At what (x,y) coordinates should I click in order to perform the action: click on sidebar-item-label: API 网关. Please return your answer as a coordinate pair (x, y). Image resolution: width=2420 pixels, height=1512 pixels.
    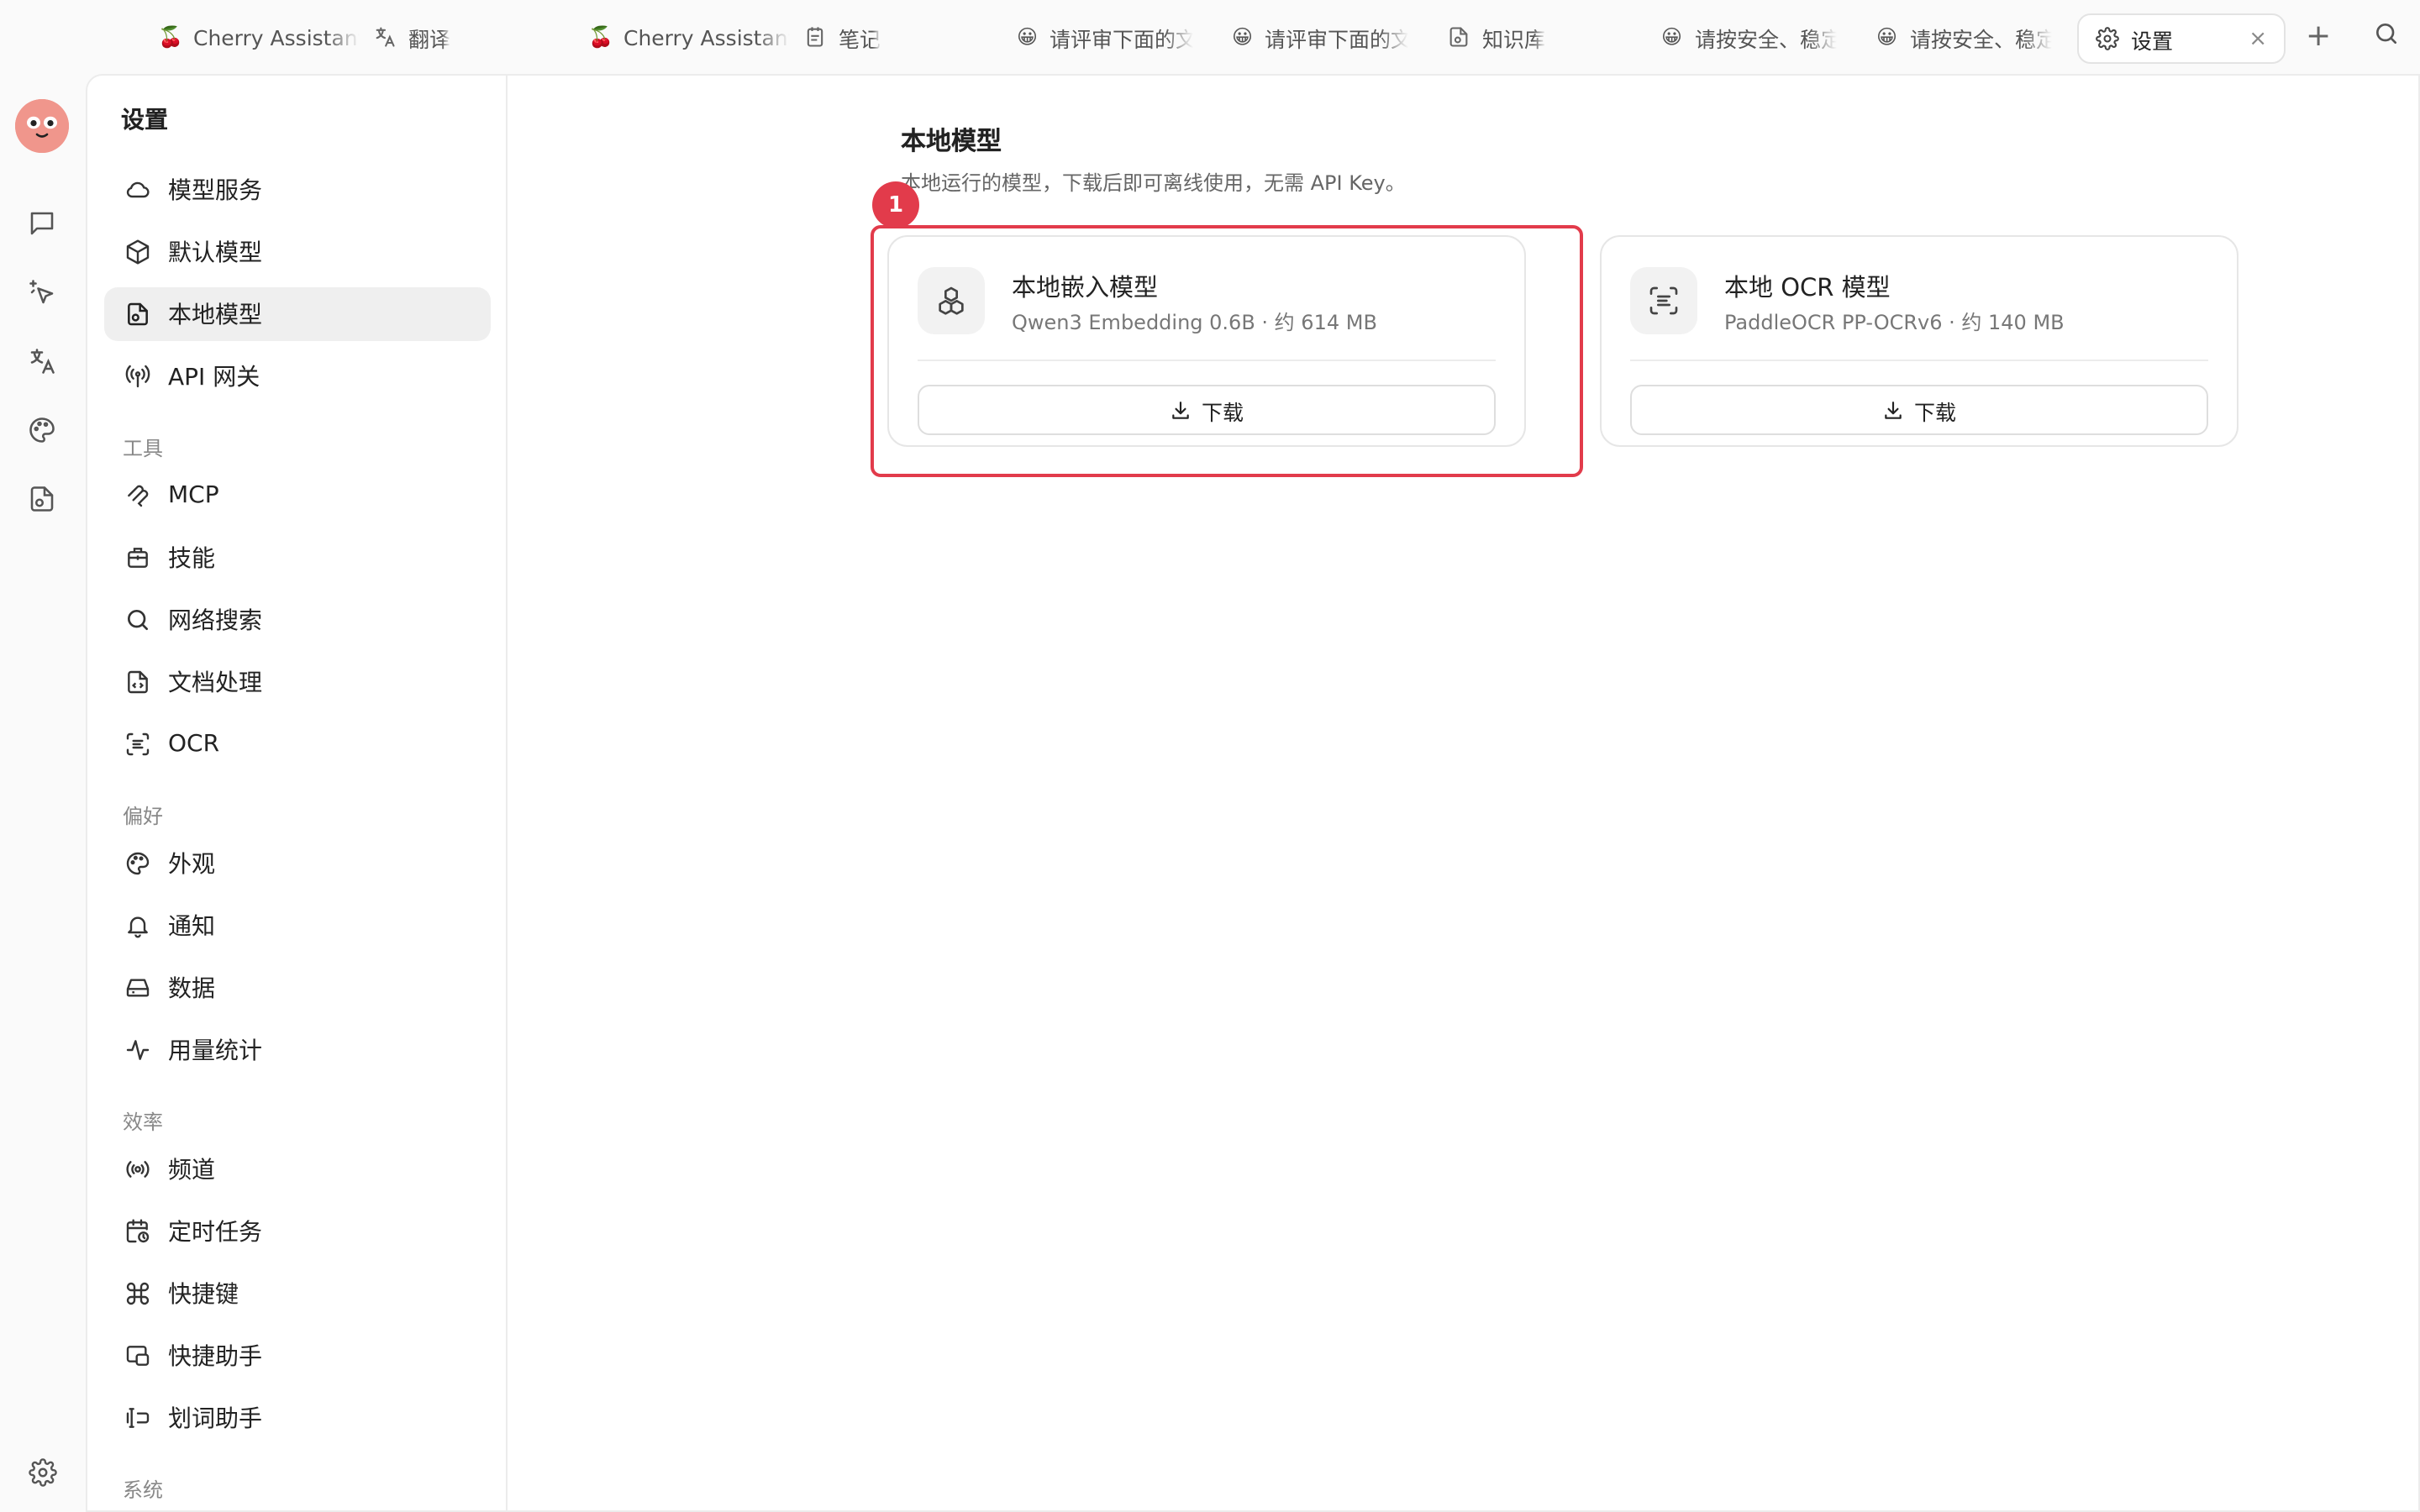
    Looking at the image, I should click on (214, 378).